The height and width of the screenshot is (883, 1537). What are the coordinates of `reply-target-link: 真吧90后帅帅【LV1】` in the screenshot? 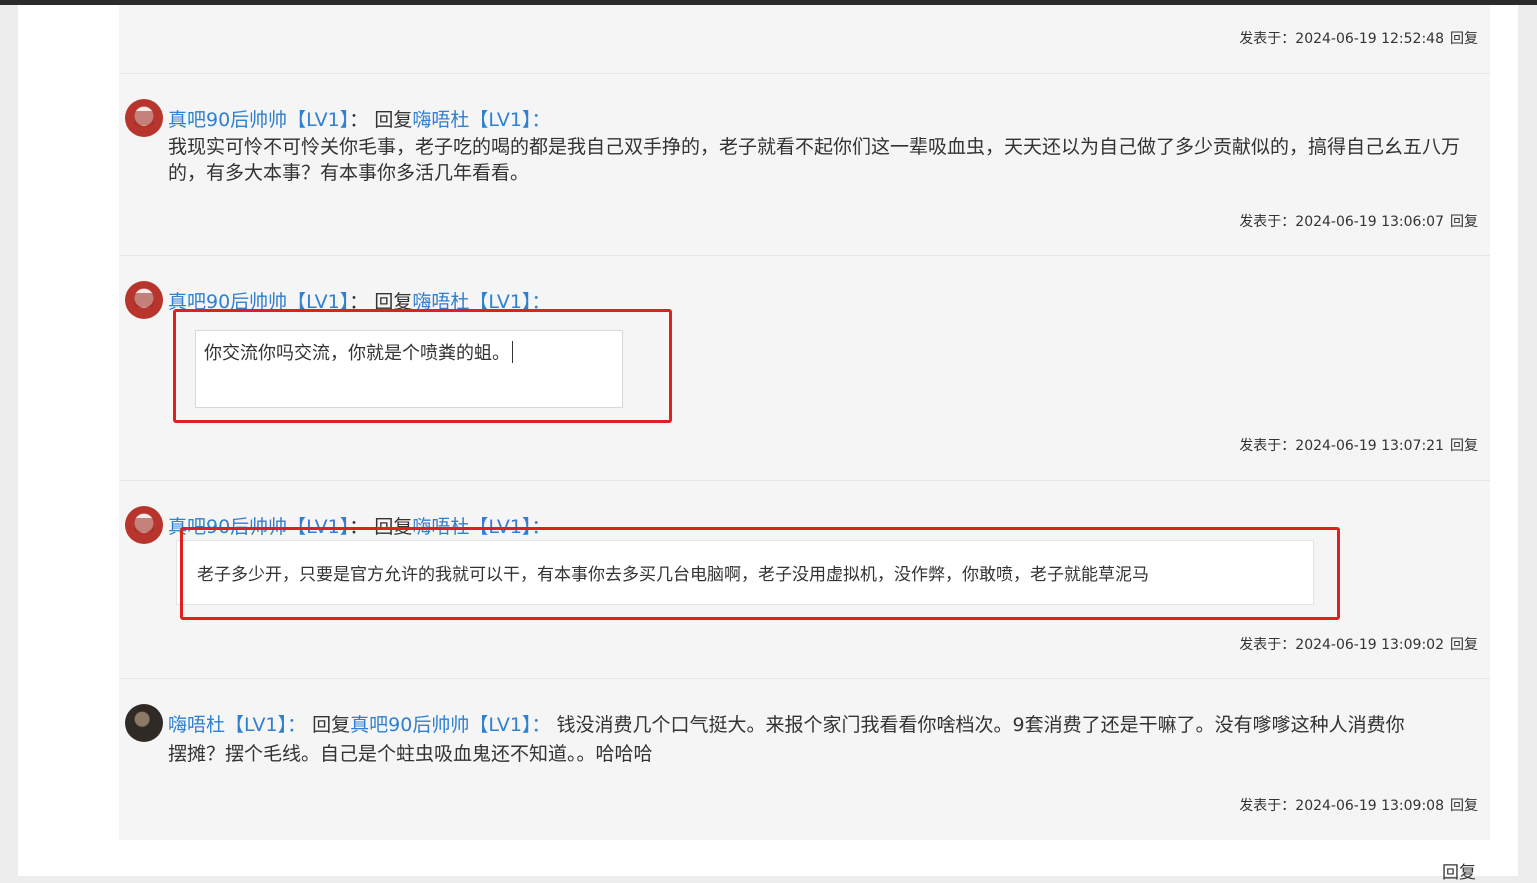 It's located at (440, 725).